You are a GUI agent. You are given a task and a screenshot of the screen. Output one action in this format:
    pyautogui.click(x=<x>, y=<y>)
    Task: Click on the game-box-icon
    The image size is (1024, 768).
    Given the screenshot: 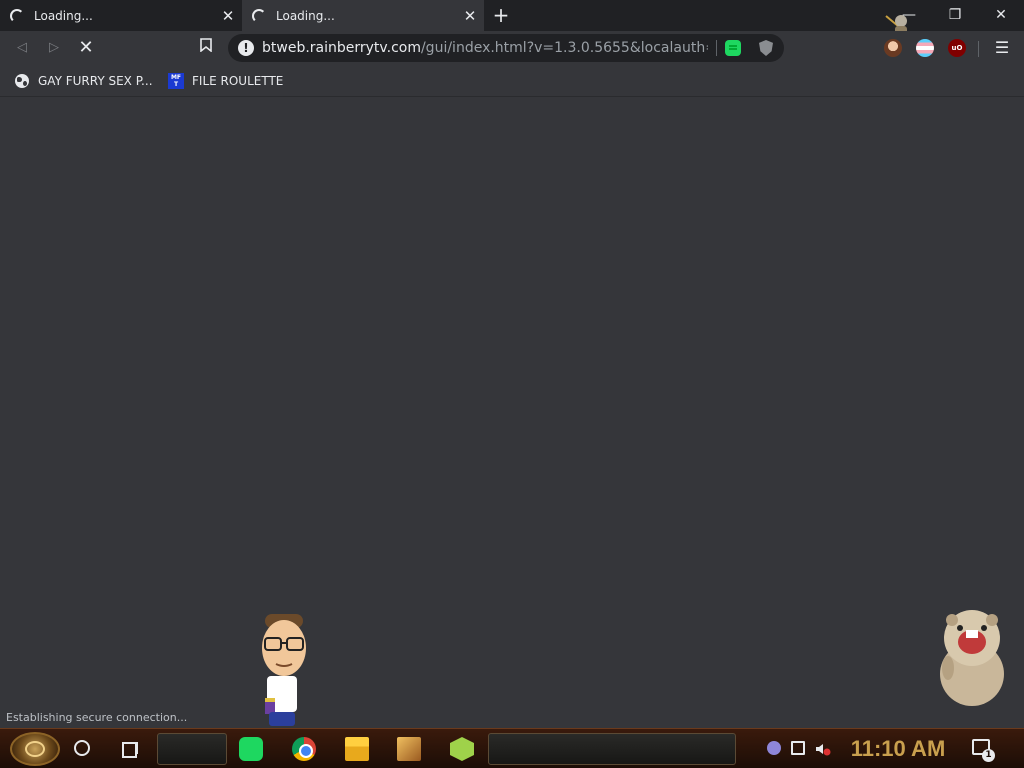 What is the action you would take?
    pyautogui.click(x=409, y=749)
    